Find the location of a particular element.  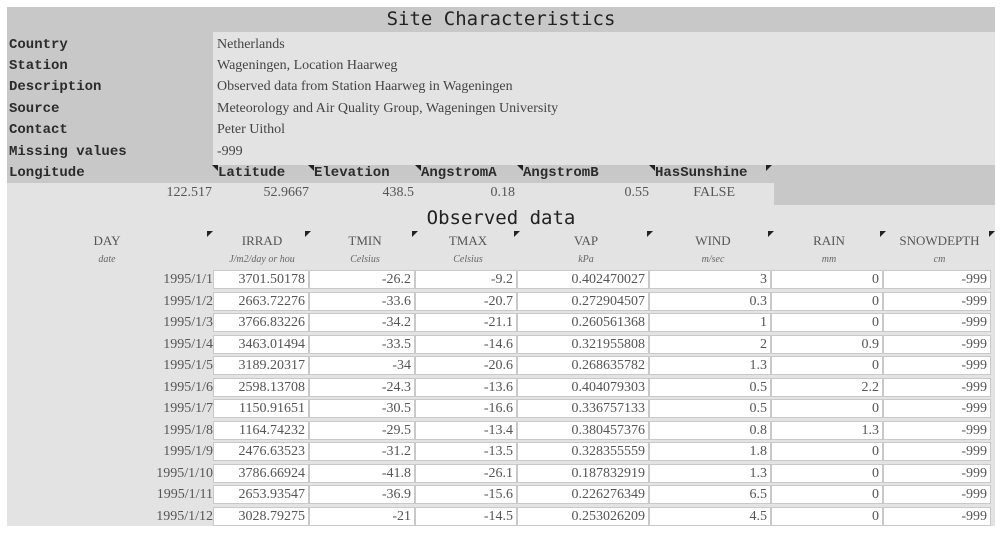

cell-tmin: -41.8 is located at coordinates (362, 473).